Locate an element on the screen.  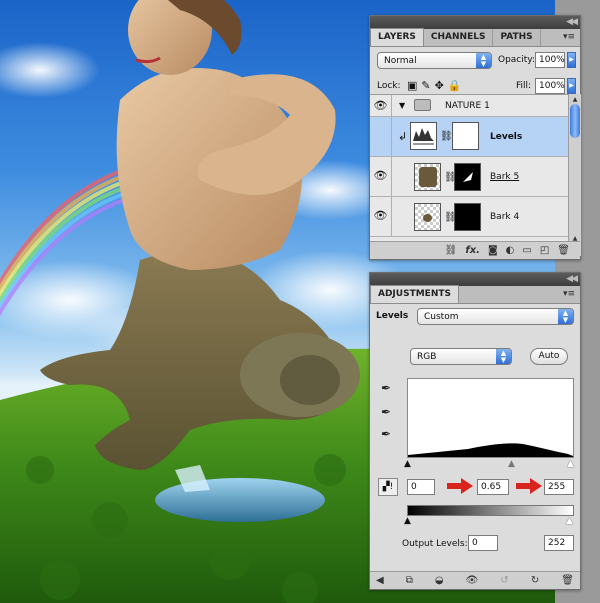
new-group-icon: ▭ is located at coordinates (526, 251).